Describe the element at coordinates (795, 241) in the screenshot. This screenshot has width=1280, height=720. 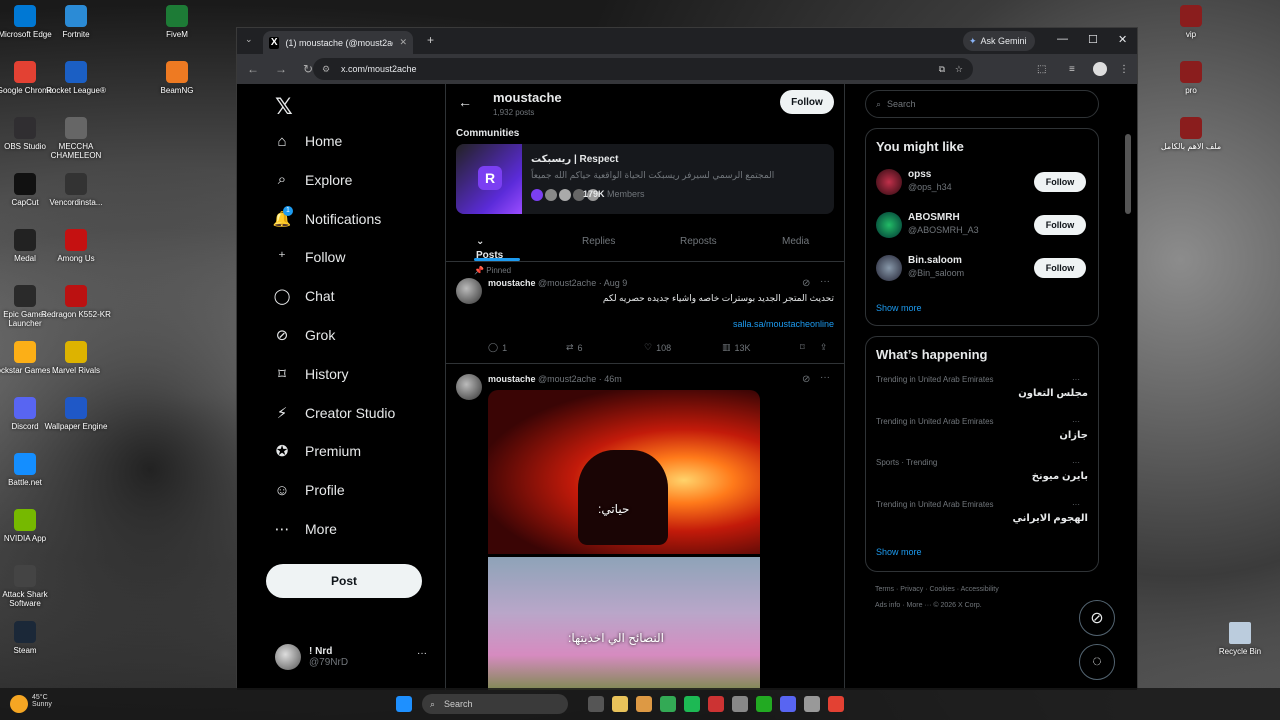
I see `tab-media: Media` at that location.